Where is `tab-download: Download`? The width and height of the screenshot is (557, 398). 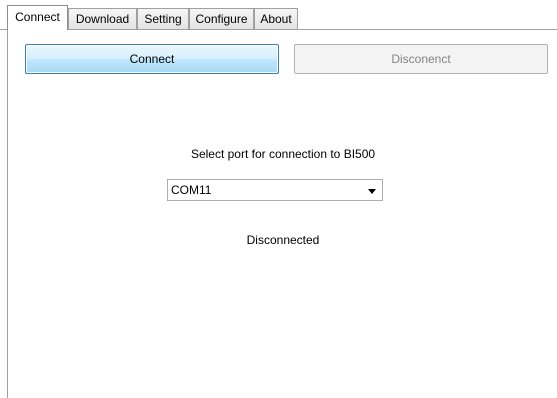
tab-download: Download is located at coordinates (102, 18).